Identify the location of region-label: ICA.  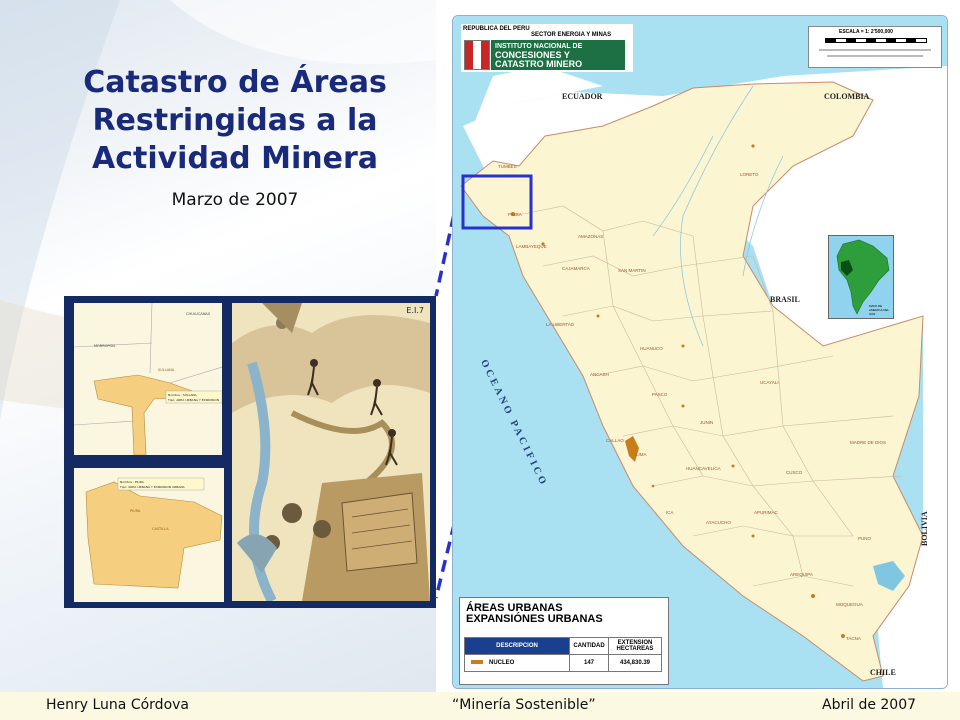
(670, 512).